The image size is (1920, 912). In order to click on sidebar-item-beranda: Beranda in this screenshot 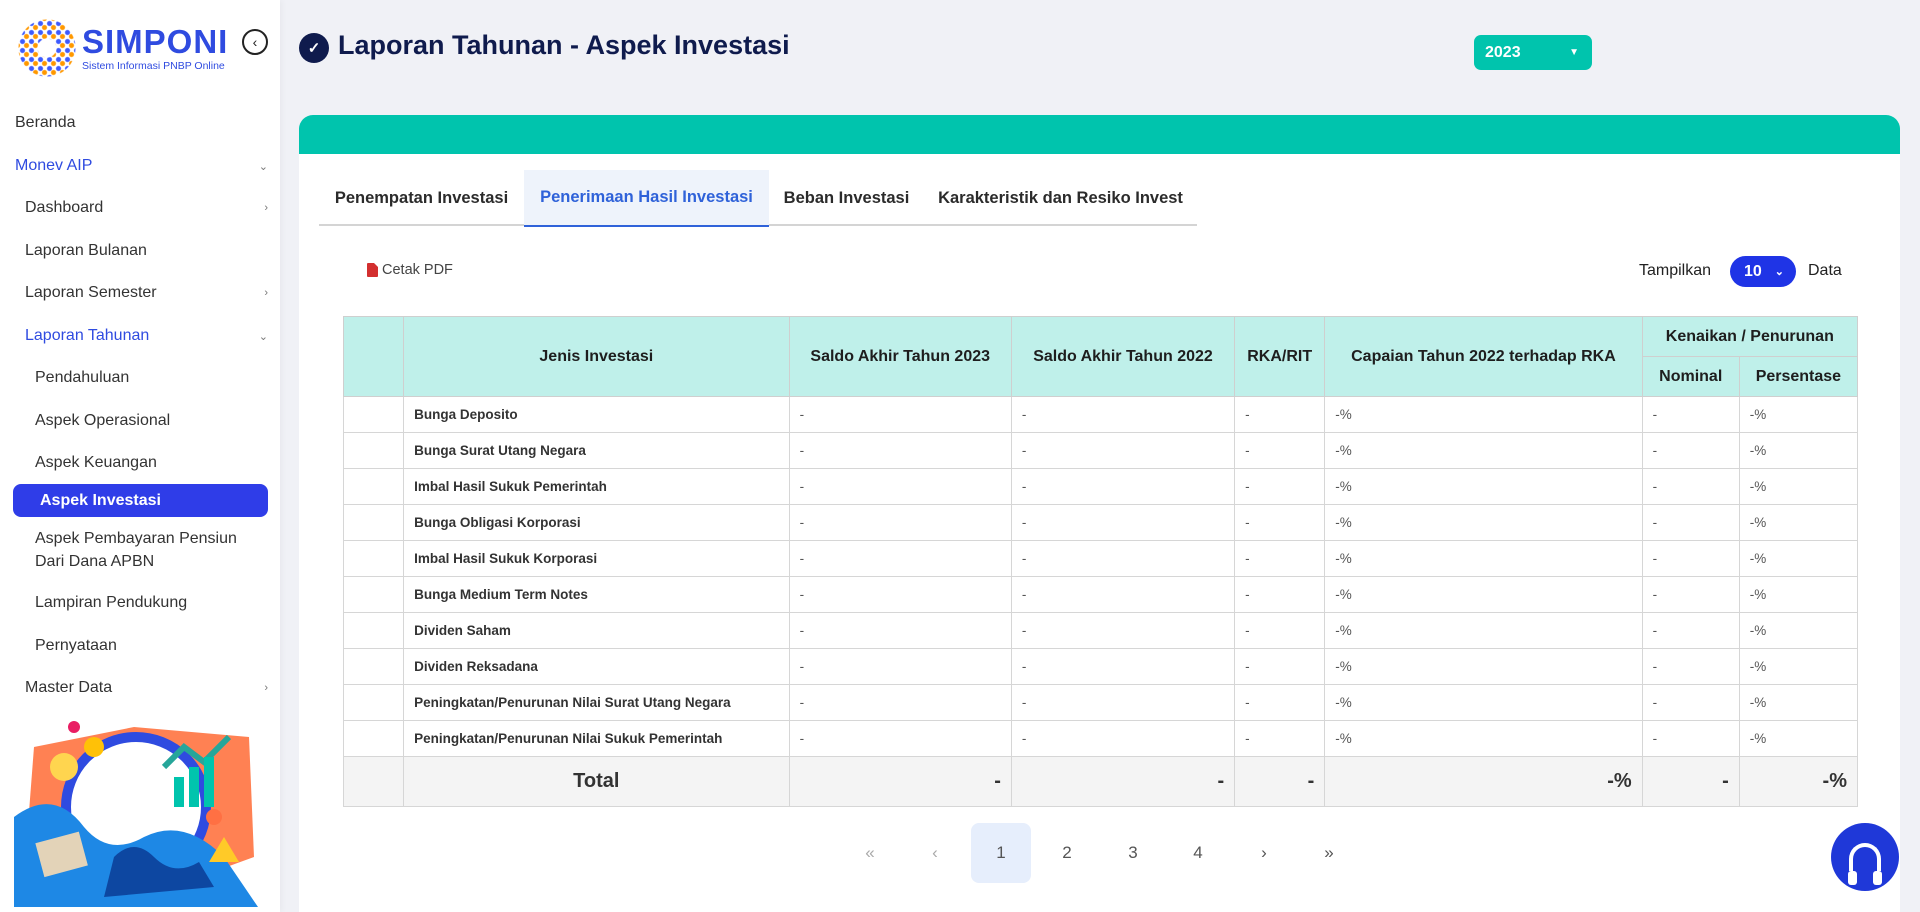, I will do `click(140, 123)`.